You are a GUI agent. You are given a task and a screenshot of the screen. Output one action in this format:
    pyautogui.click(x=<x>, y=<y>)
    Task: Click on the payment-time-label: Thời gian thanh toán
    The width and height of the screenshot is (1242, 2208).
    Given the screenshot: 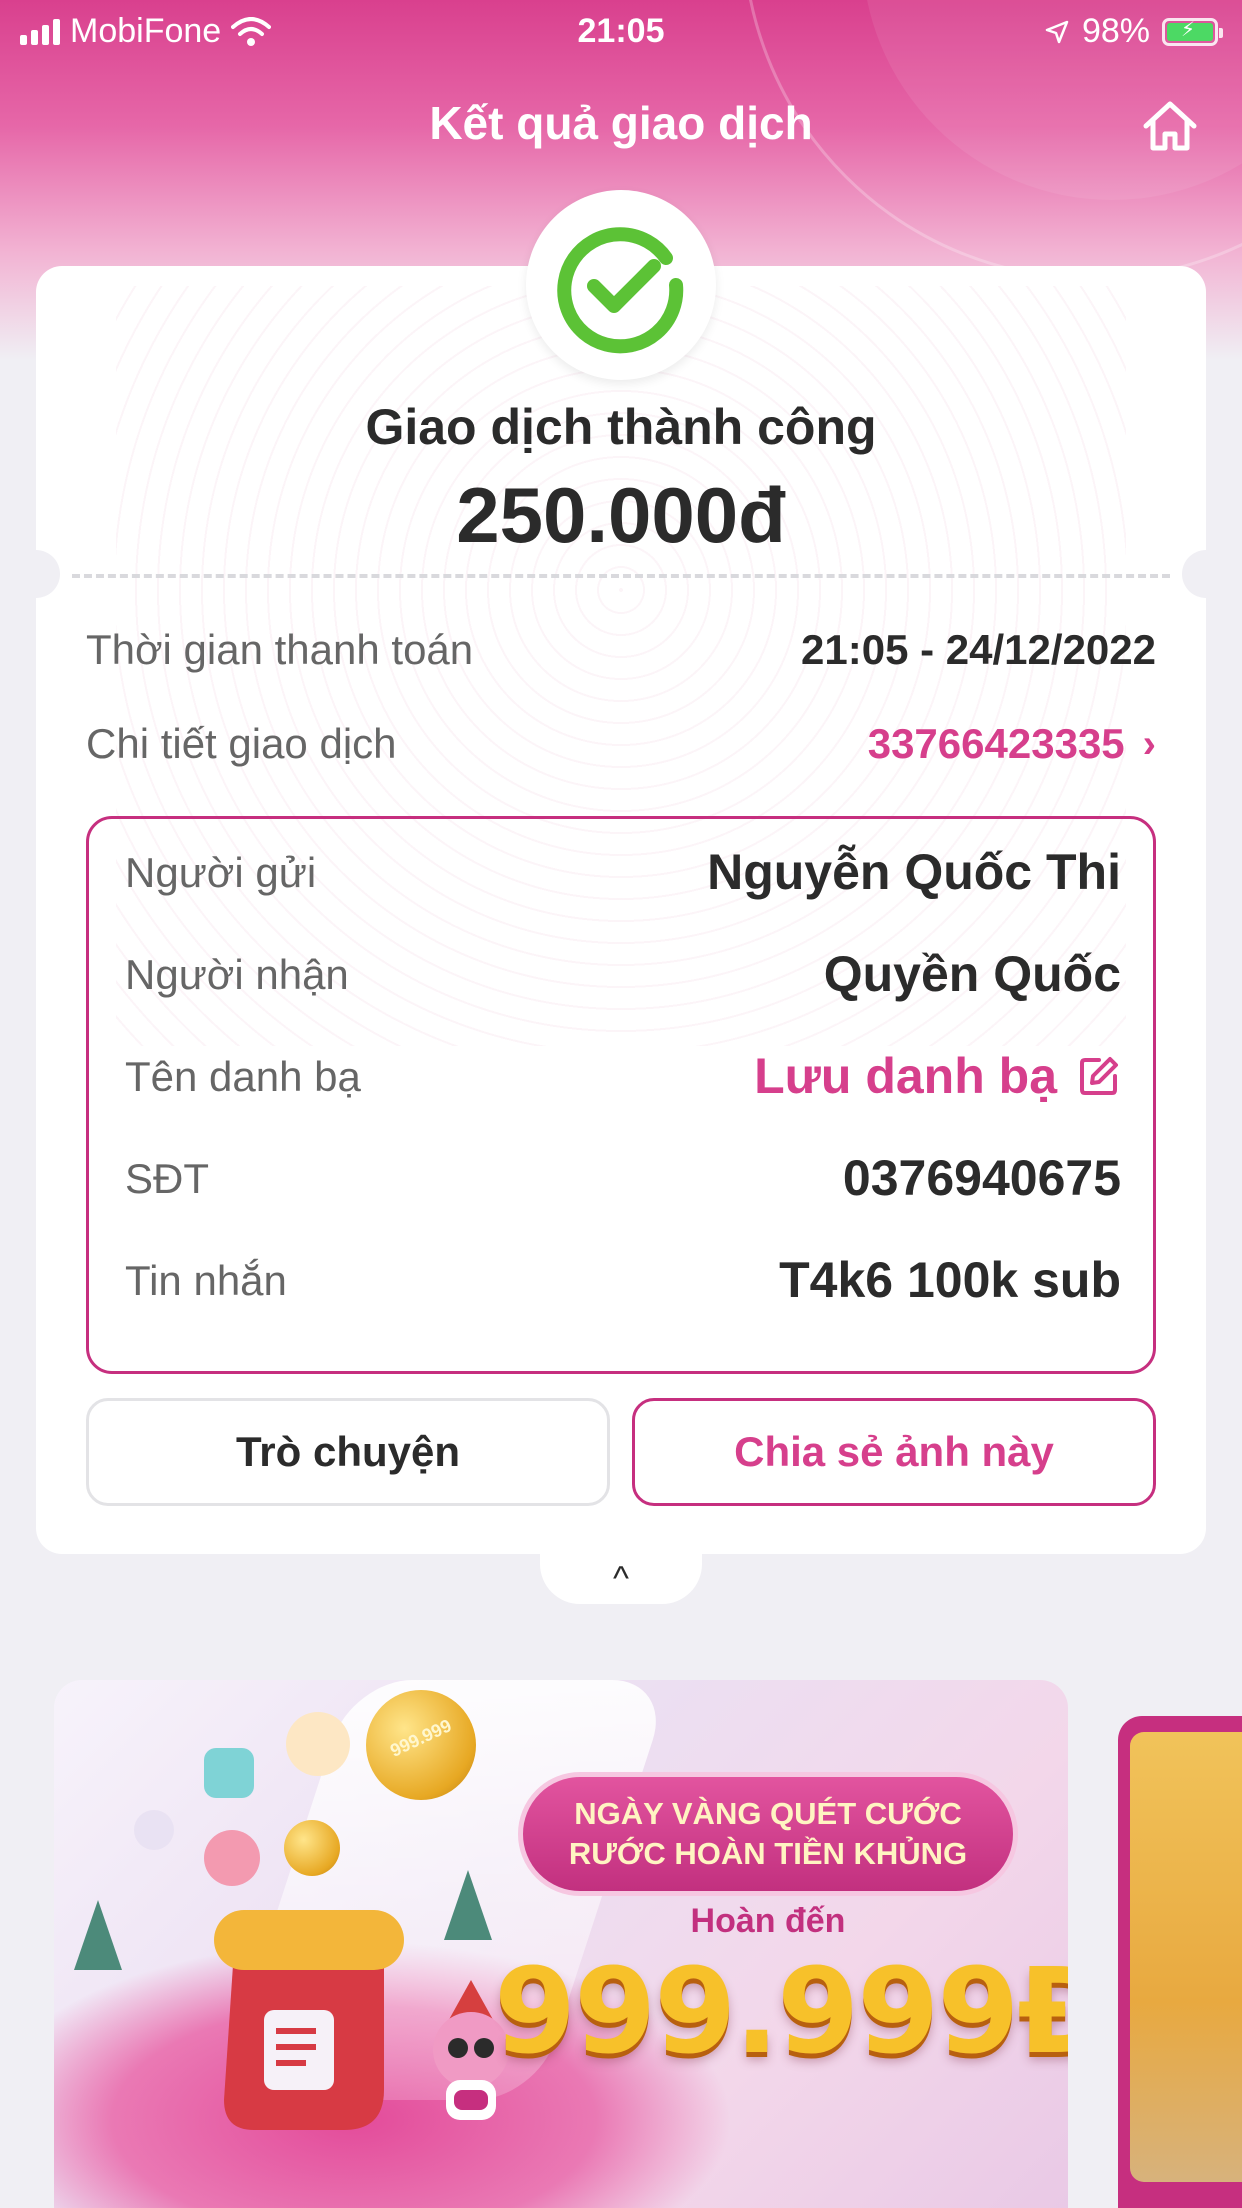 What is the action you would take?
    pyautogui.click(x=280, y=649)
    